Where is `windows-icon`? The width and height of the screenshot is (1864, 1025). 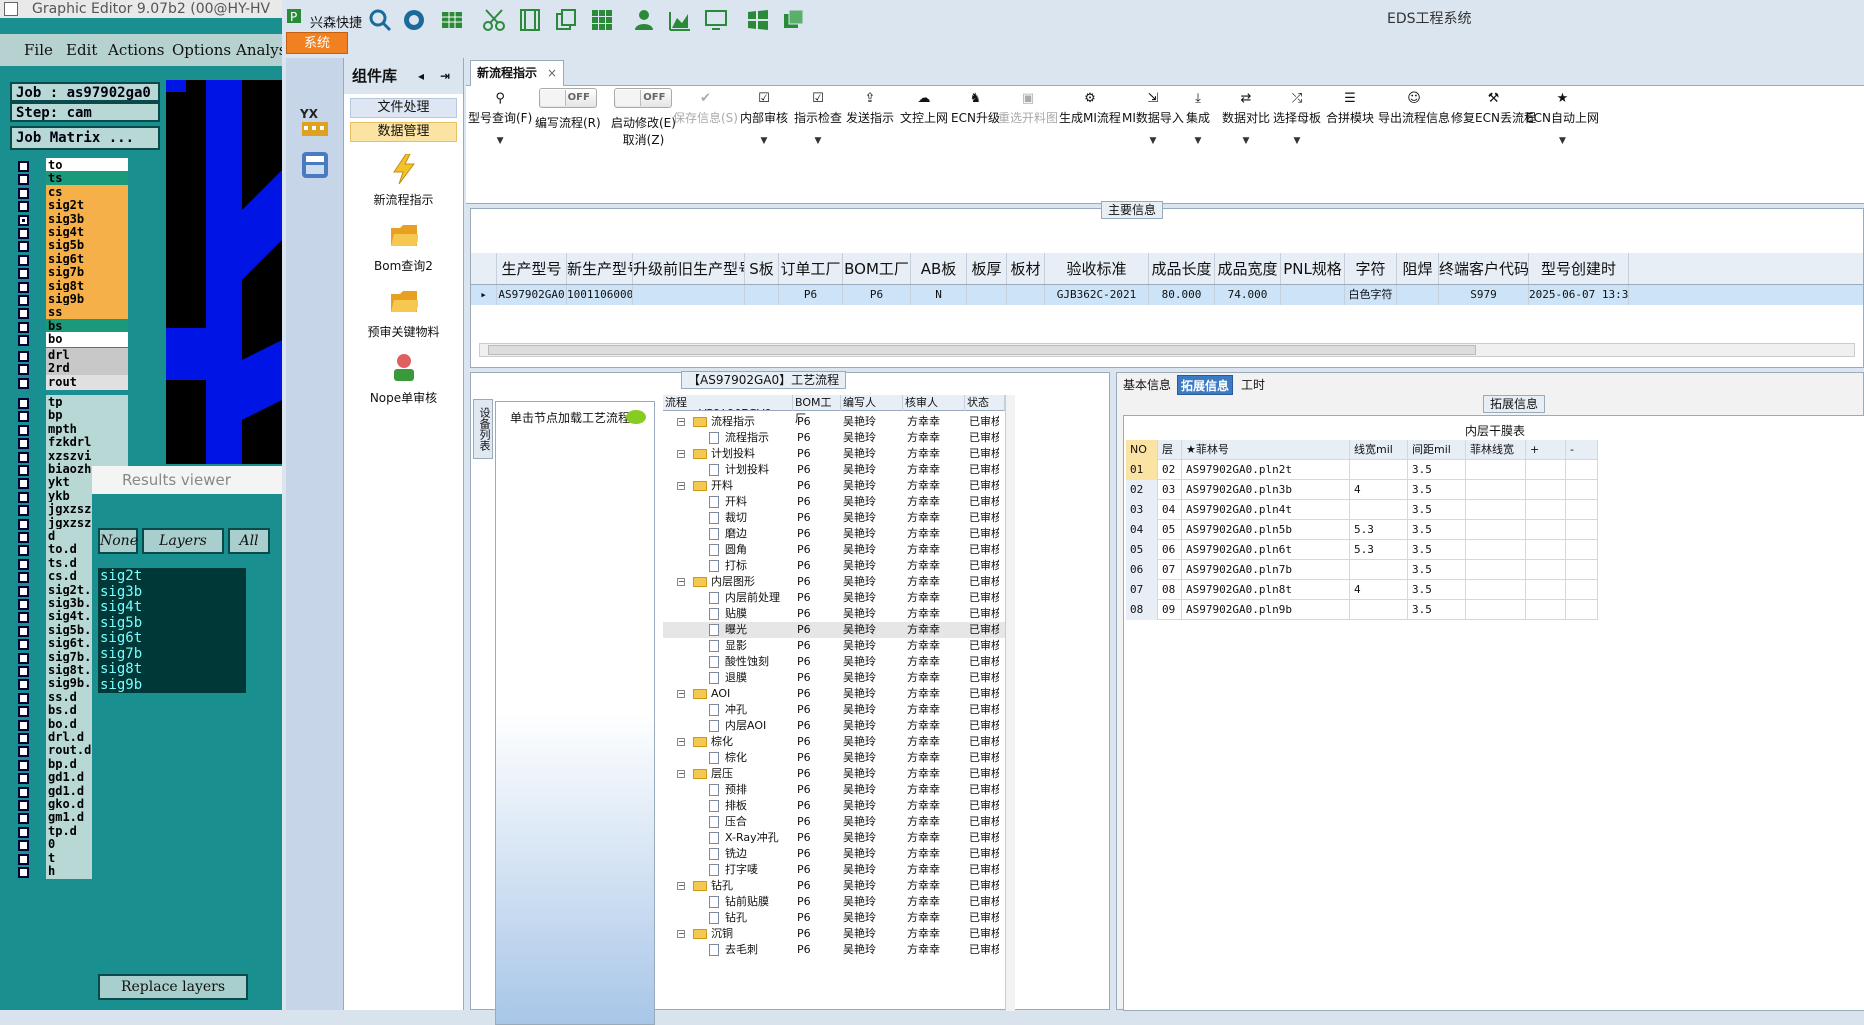
windows-icon is located at coordinates (758, 20).